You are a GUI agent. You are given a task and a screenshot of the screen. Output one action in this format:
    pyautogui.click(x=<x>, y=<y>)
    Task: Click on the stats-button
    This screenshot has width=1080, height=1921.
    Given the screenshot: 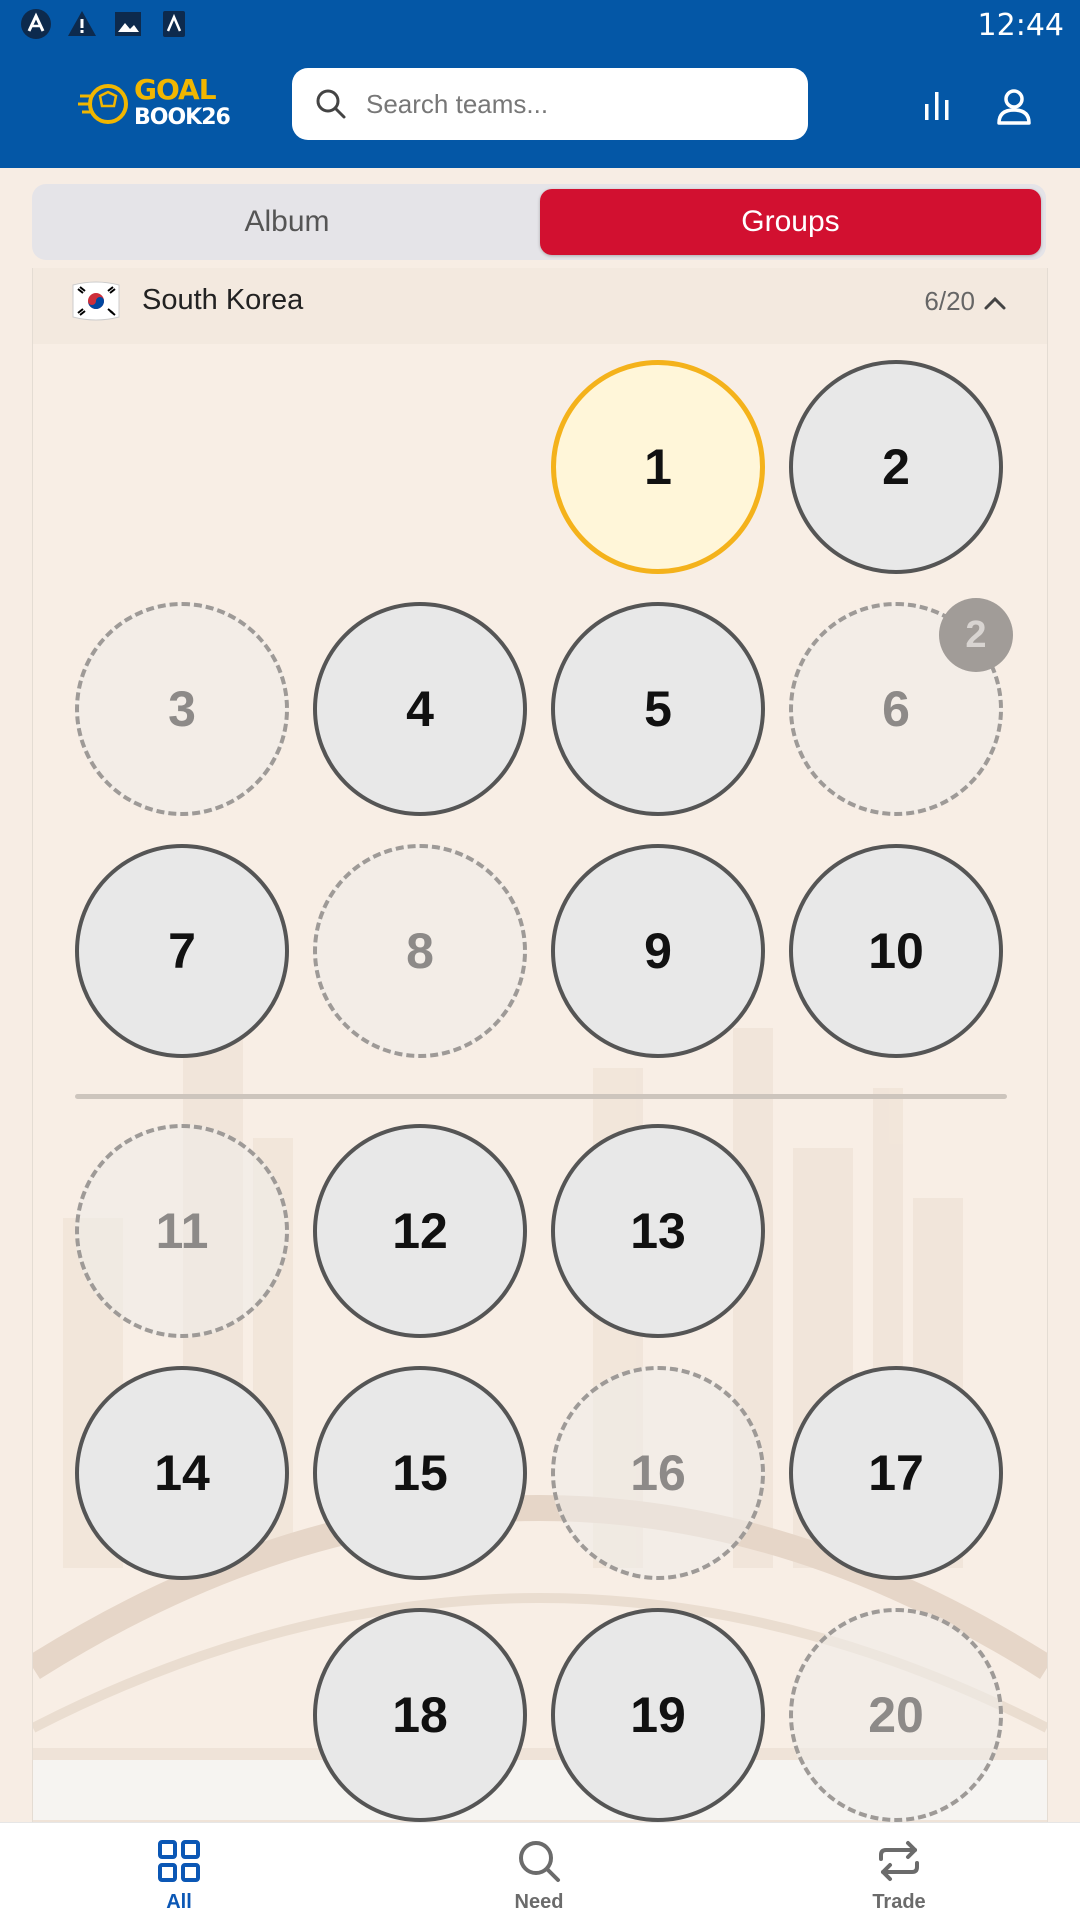 What is the action you would take?
    pyautogui.click(x=937, y=106)
    